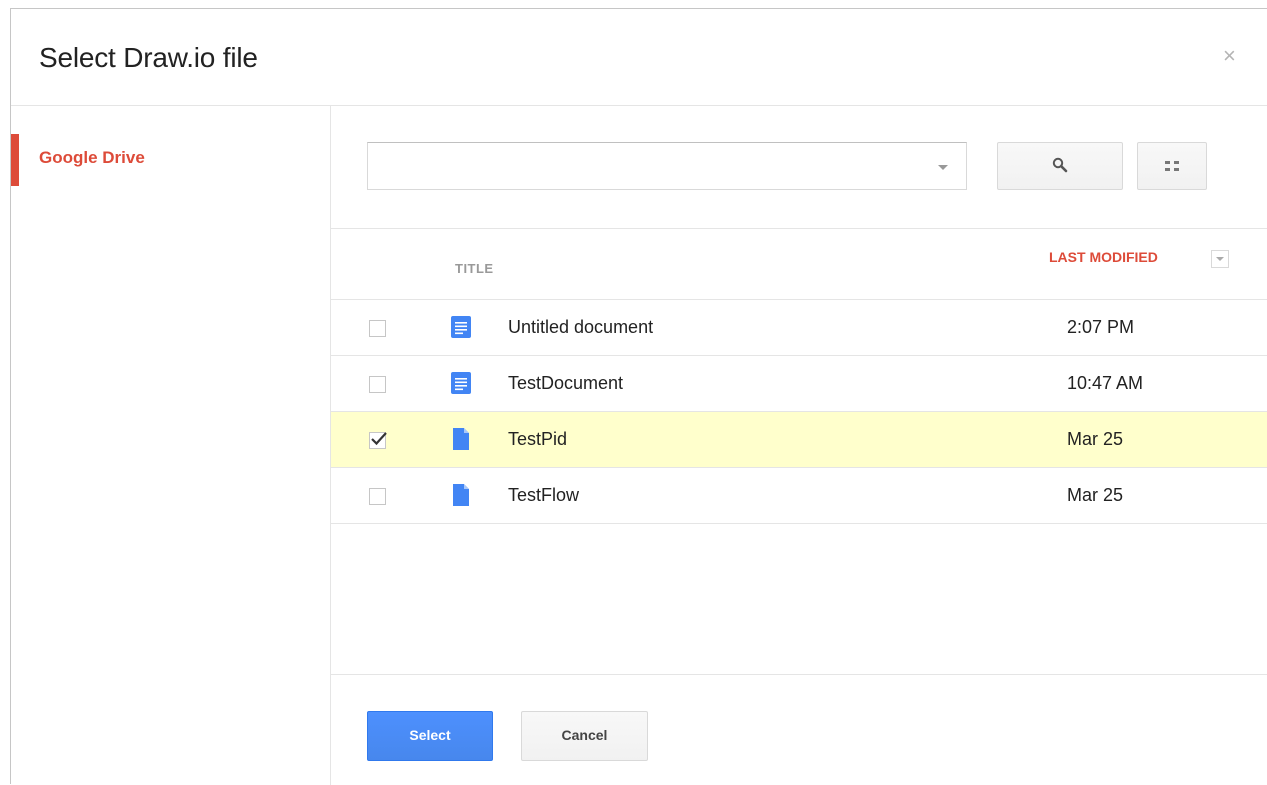 The width and height of the screenshot is (1267, 785). I want to click on table-row: TestFlow Mar 25, so click(799, 496).